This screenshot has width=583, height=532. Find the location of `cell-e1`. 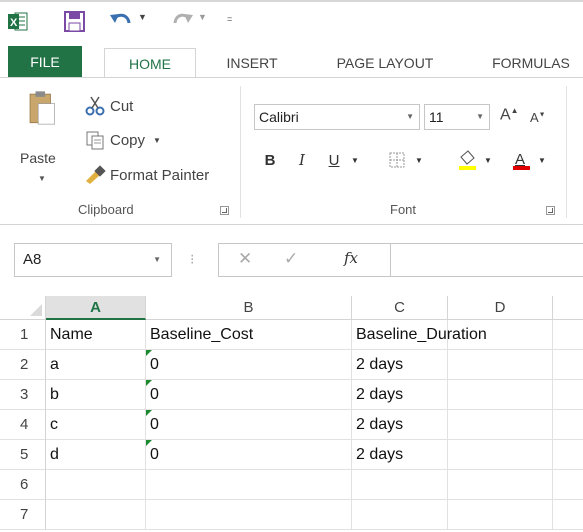

cell-e1 is located at coordinates (568, 335).